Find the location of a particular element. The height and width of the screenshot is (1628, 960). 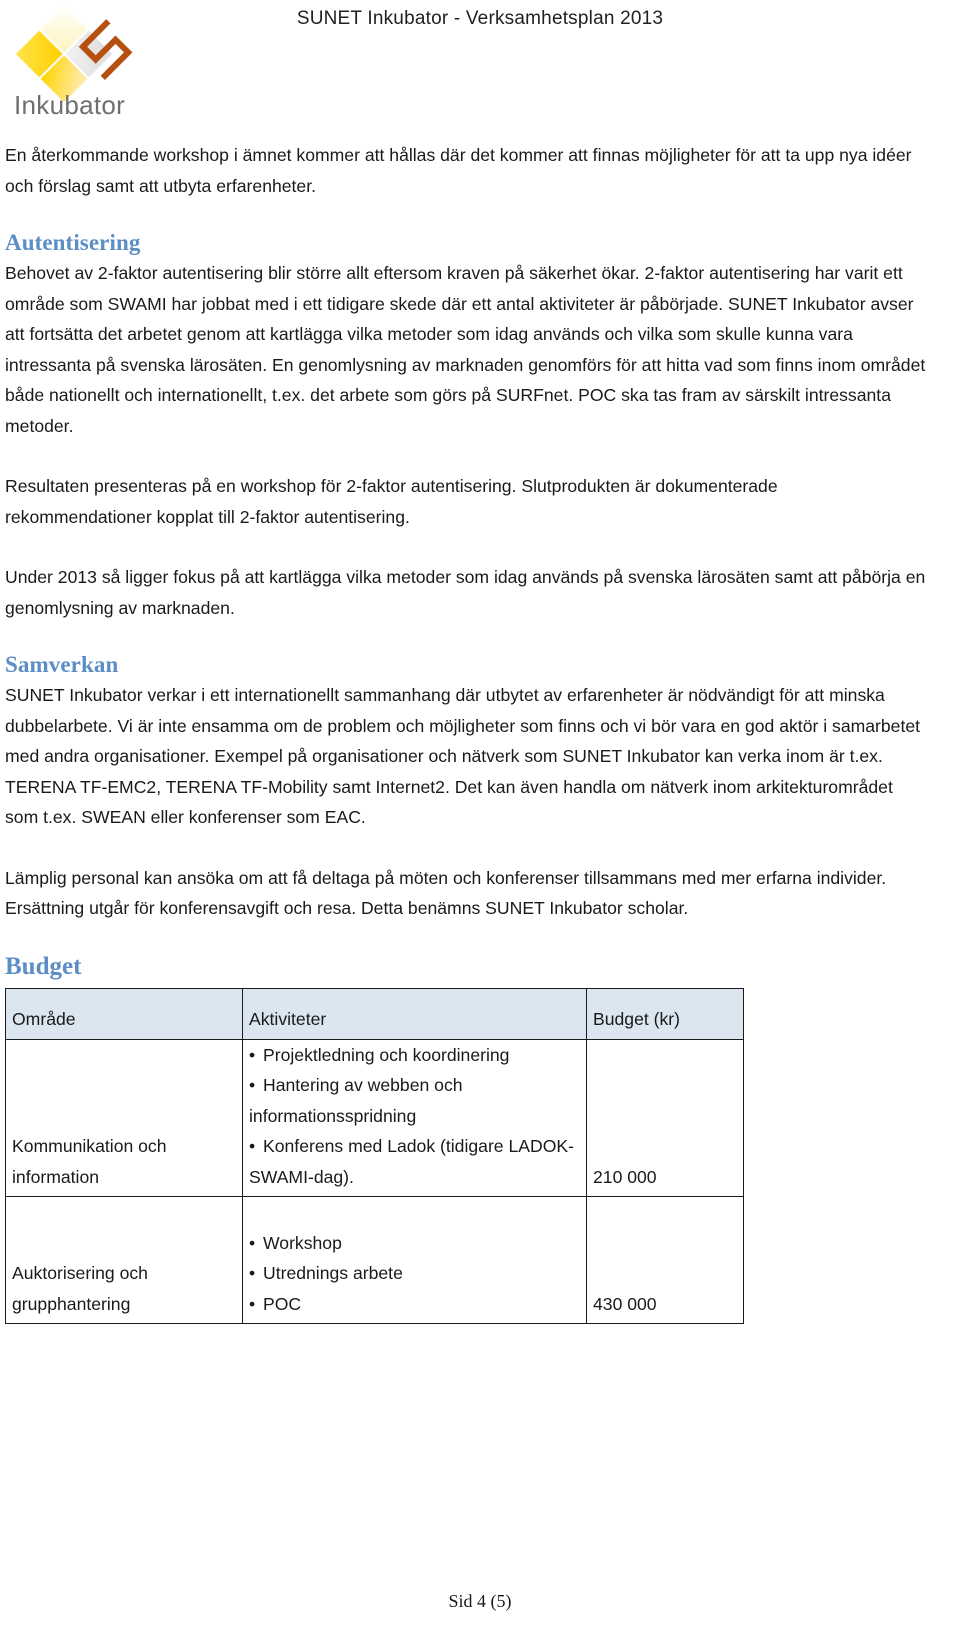

list-item: • Projektledning och koordinering is located at coordinates (414, 1055).